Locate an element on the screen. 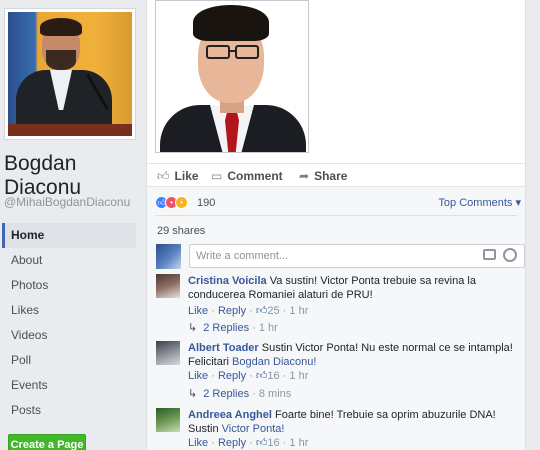 The width and height of the screenshot is (540, 450). page-profile-picture is located at coordinates (70, 74).